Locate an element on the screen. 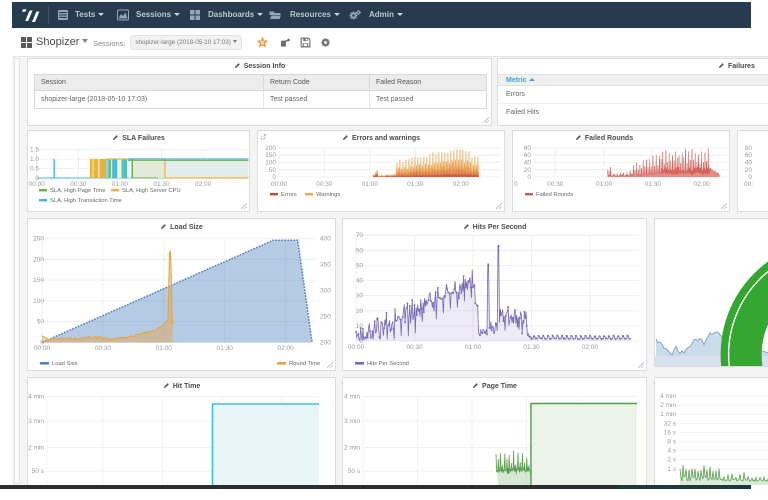 Image resolution: width=768 pixels, height=500 pixels. svg-text: SLA, High Page Time is located at coordinates (77, 191).